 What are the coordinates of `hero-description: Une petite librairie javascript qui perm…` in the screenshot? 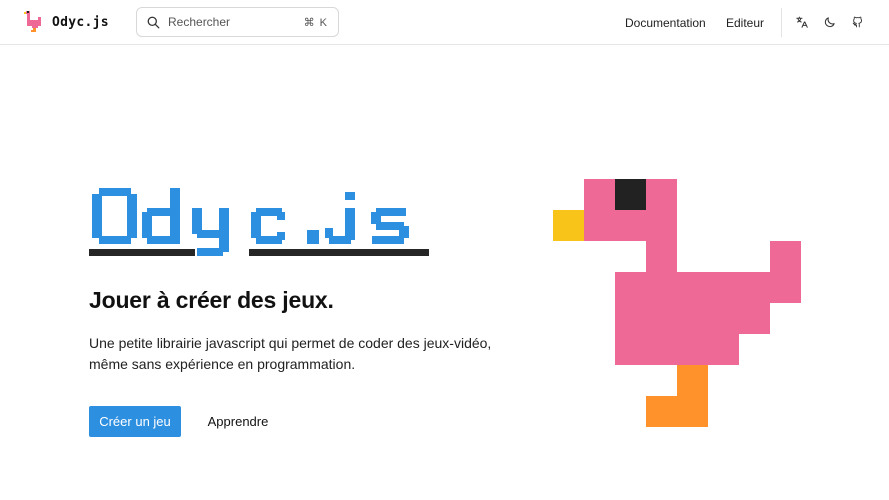 It's located at (290, 353).